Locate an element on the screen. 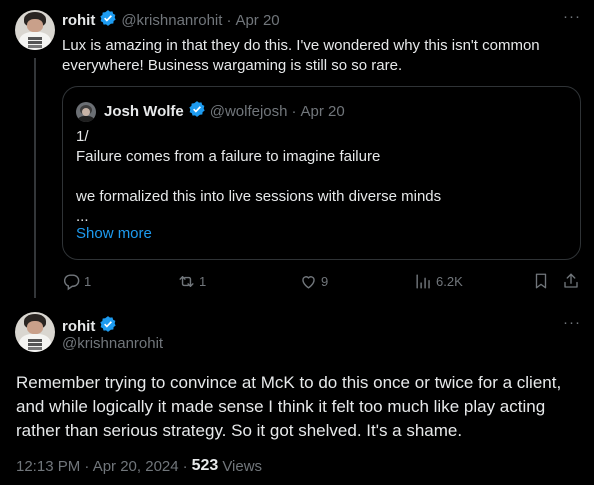 This screenshot has height=485, width=594. share-button is located at coordinates (571, 281).